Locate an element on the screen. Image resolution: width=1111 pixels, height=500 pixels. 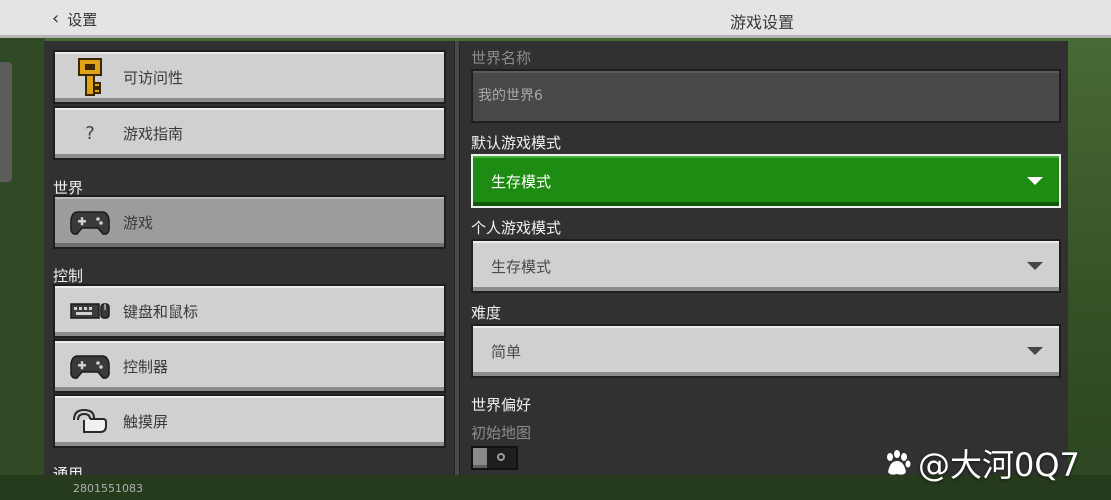
starting-map-toggle is located at coordinates (494, 458).